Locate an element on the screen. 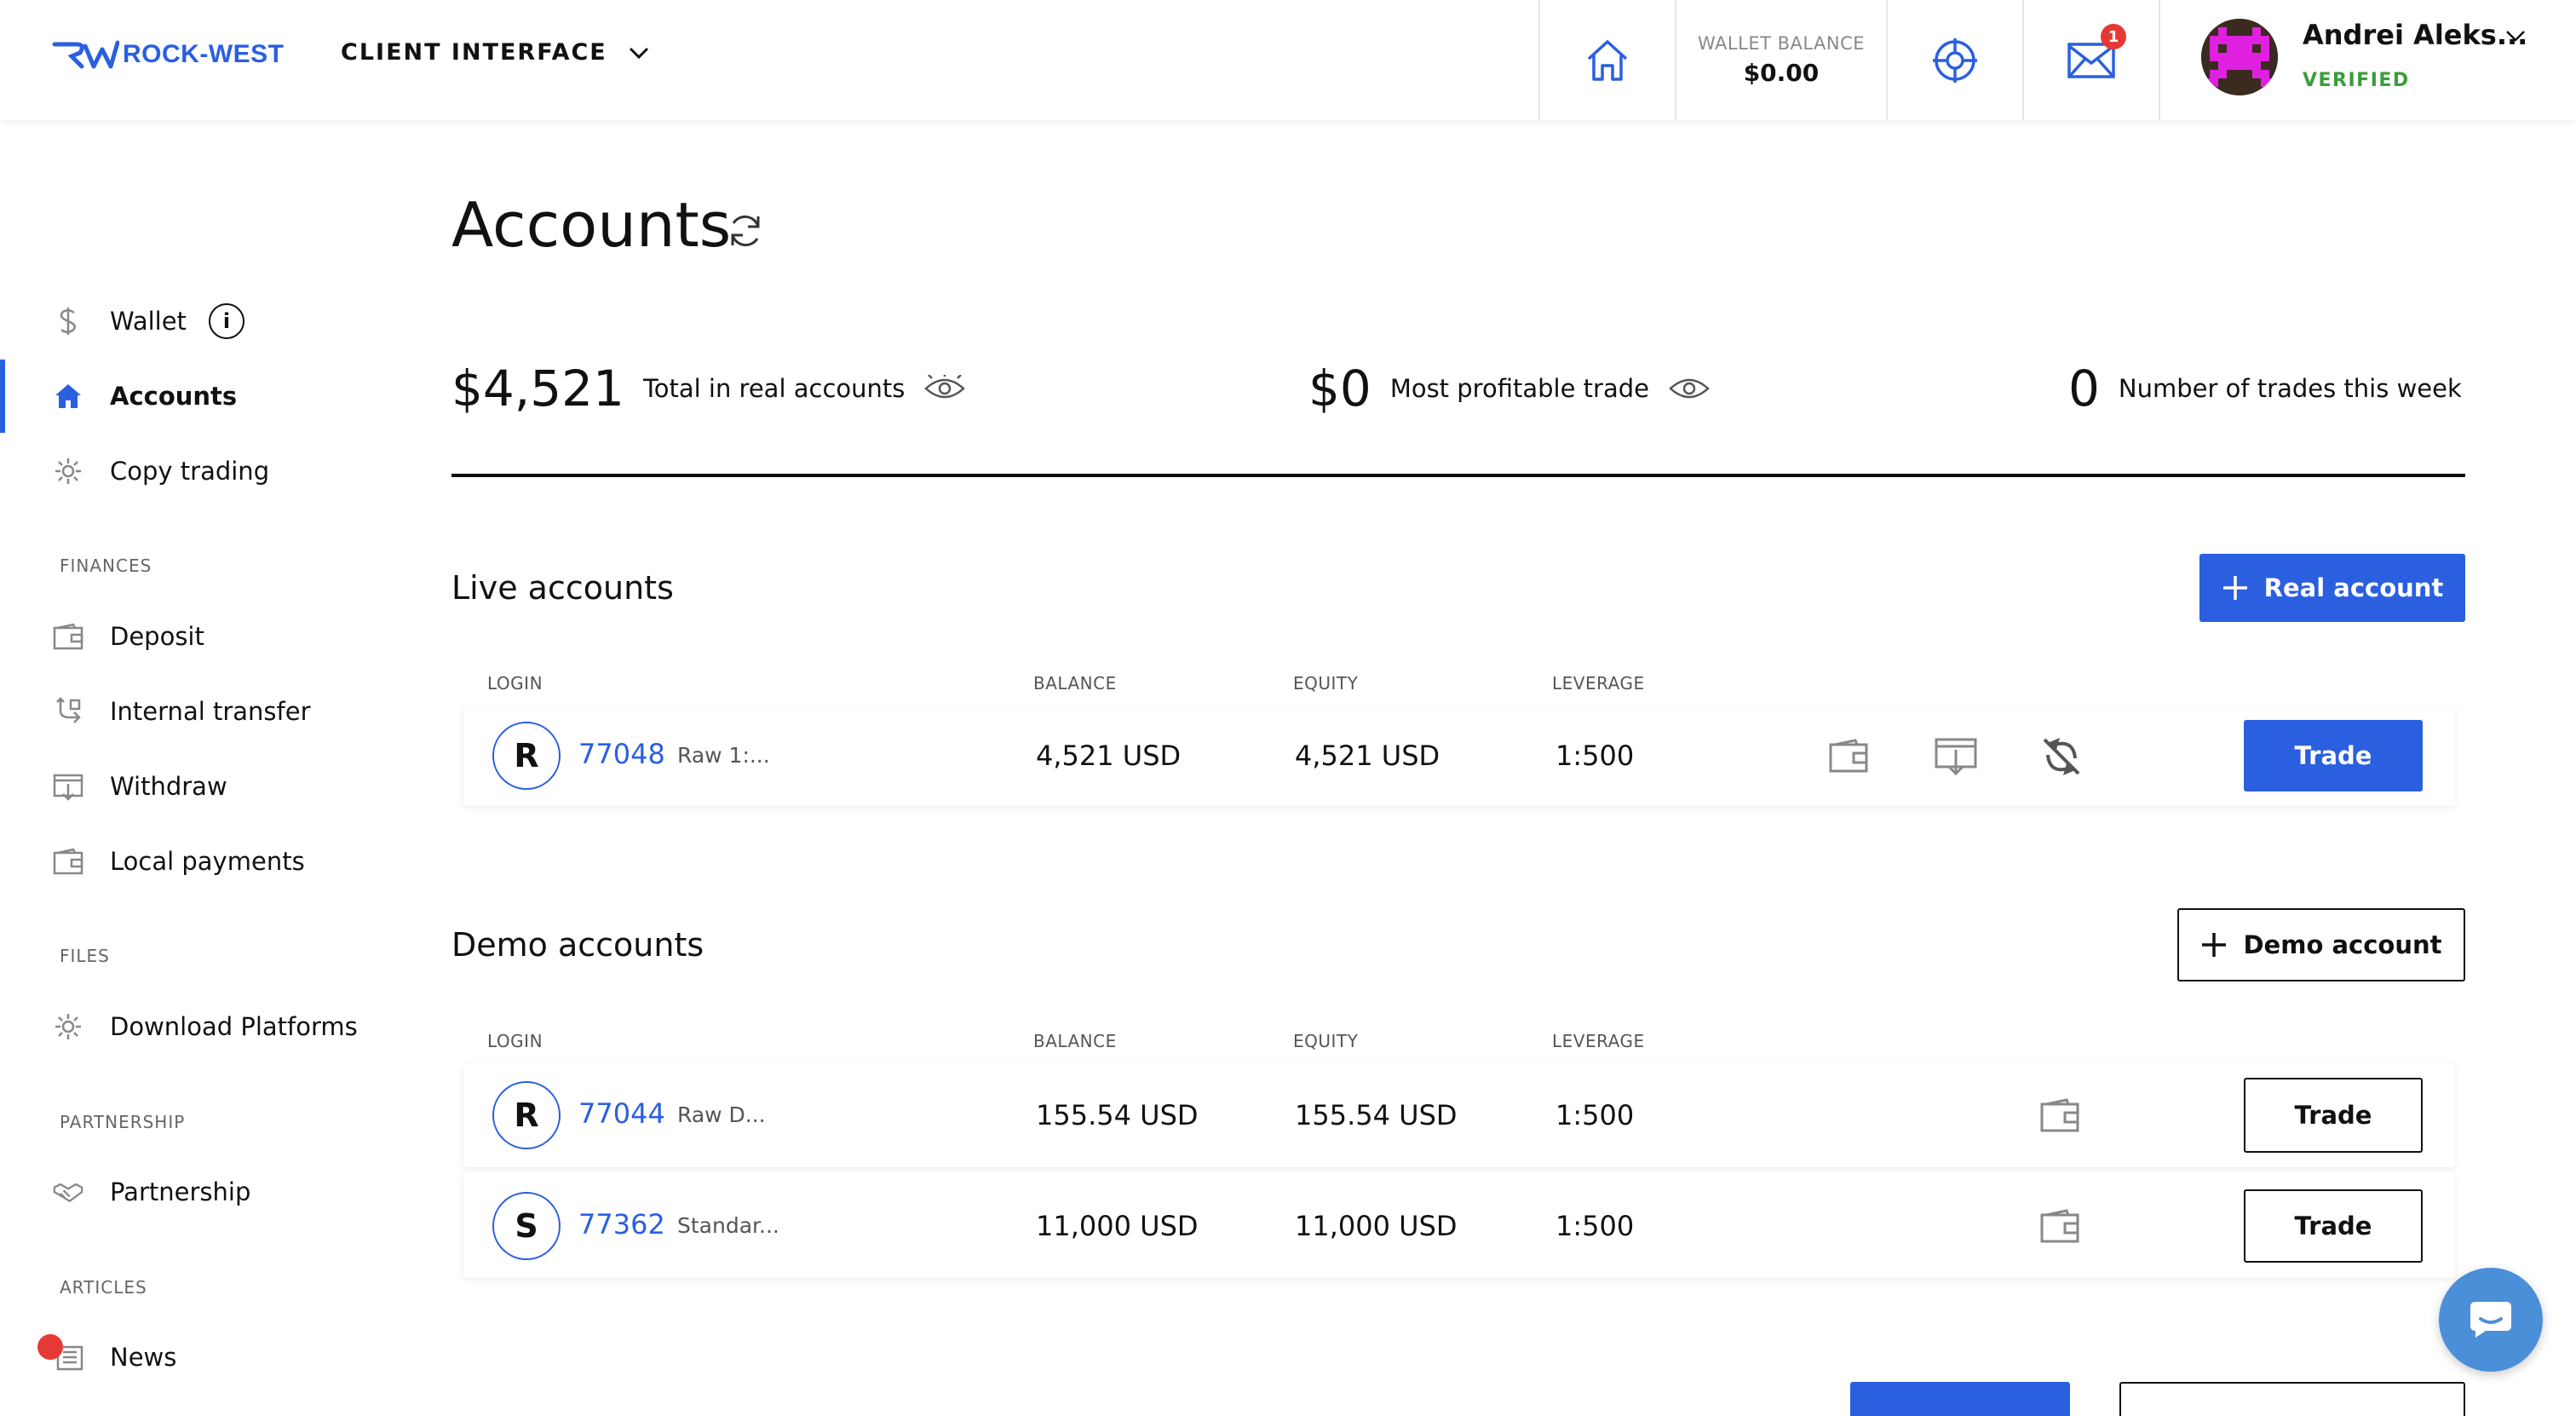 This screenshot has width=2576, height=1416. wallet-balance: WALLET BALANCE $0.00 is located at coordinates (1780, 60).